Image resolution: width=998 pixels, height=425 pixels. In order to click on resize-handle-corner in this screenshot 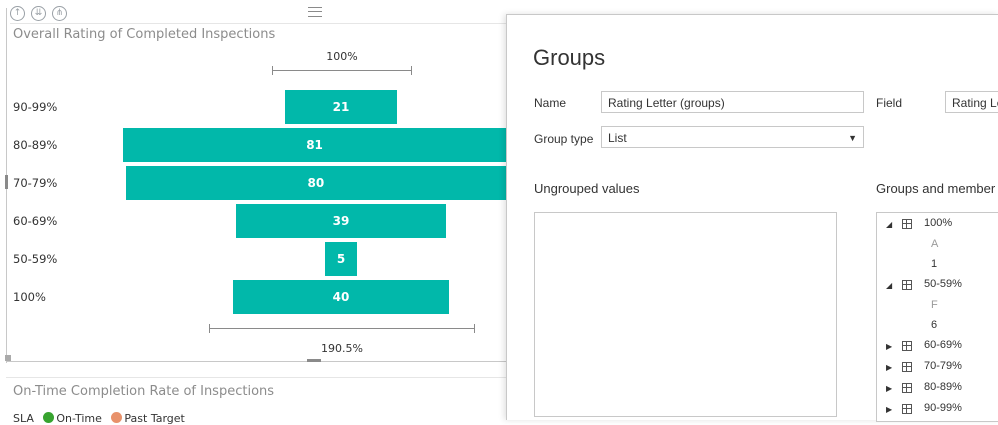, I will do `click(8, 358)`.